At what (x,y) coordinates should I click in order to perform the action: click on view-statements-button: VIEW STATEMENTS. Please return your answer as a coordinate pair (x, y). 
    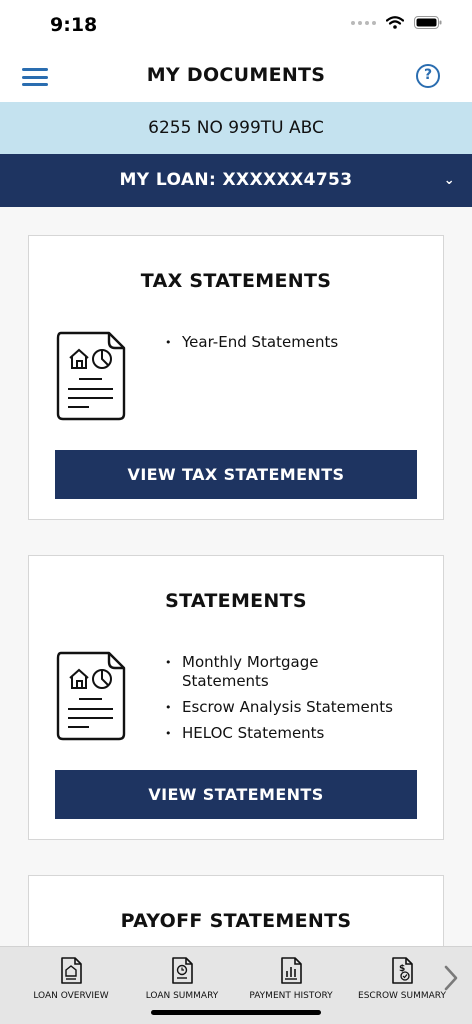
    Looking at the image, I should click on (236, 794).